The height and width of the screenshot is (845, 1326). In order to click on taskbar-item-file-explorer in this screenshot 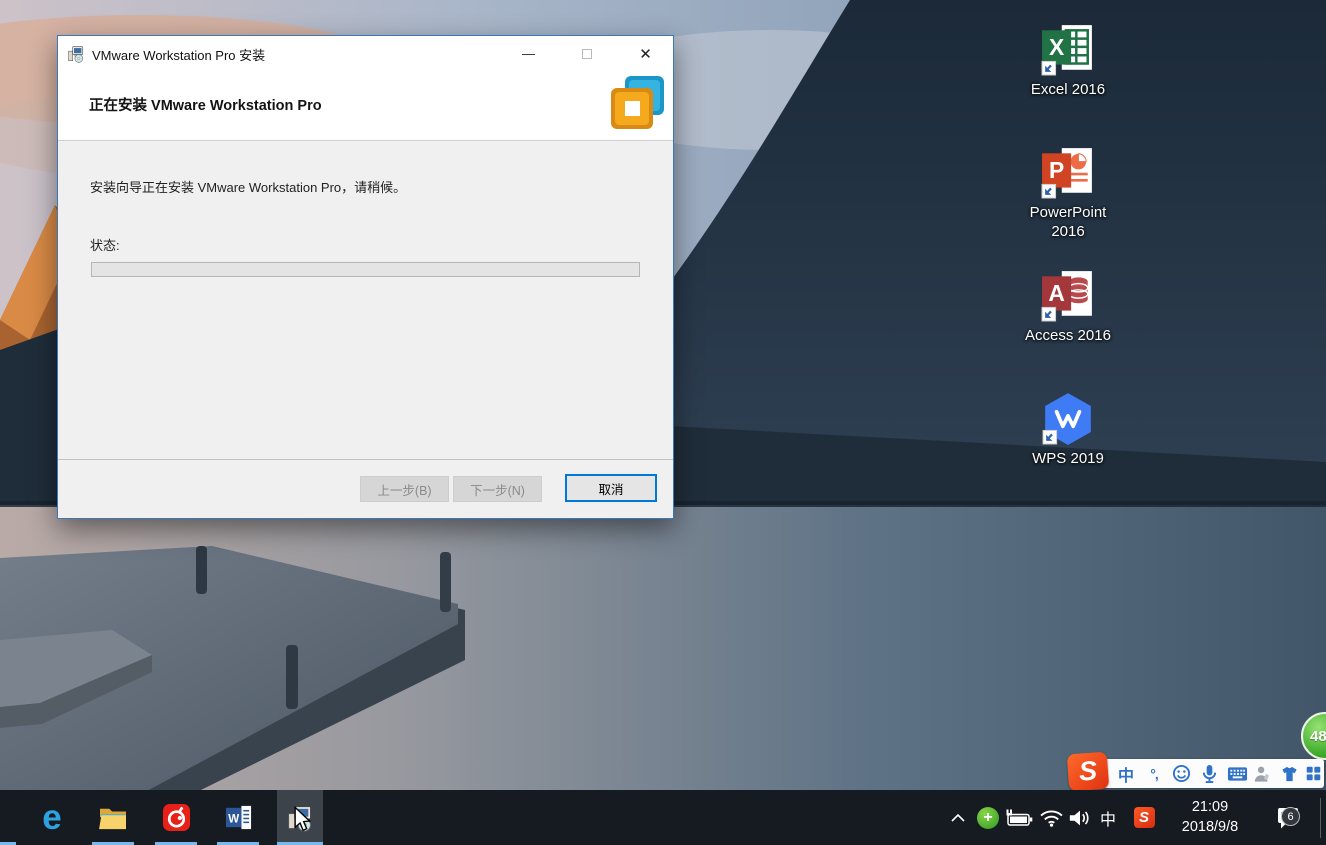, I will do `click(113, 817)`.